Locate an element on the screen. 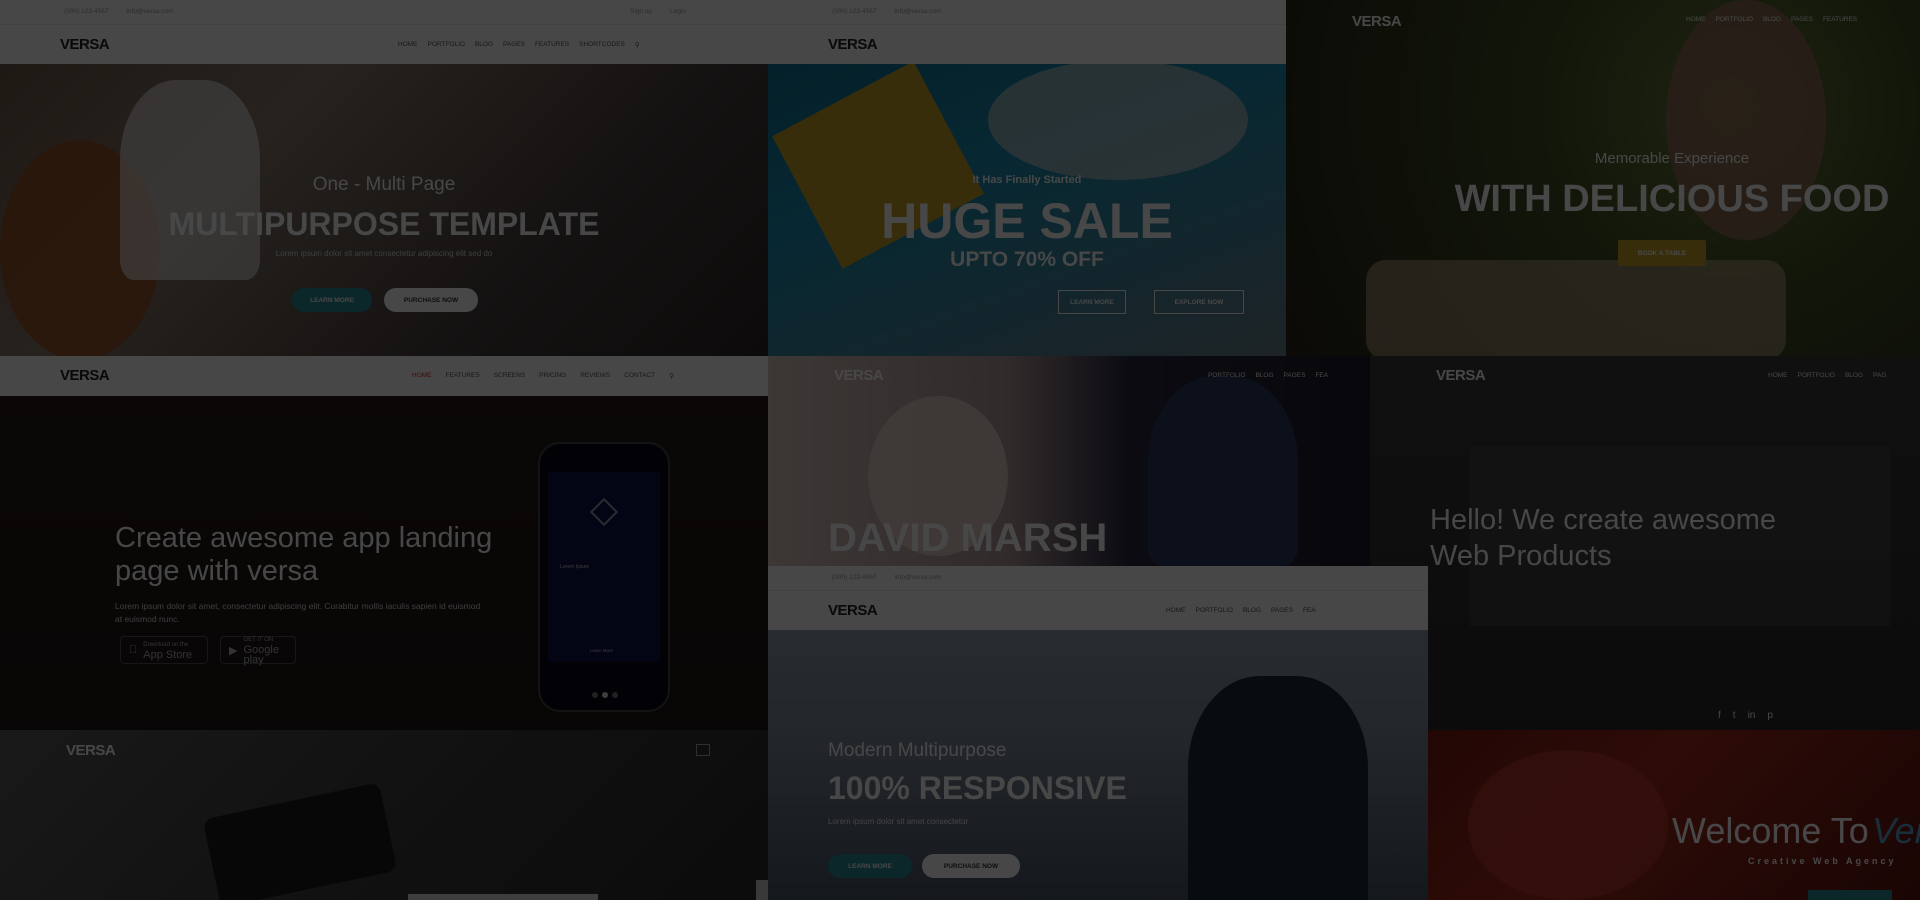  linkedin-icon: in is located at coordinates (1752, 715).